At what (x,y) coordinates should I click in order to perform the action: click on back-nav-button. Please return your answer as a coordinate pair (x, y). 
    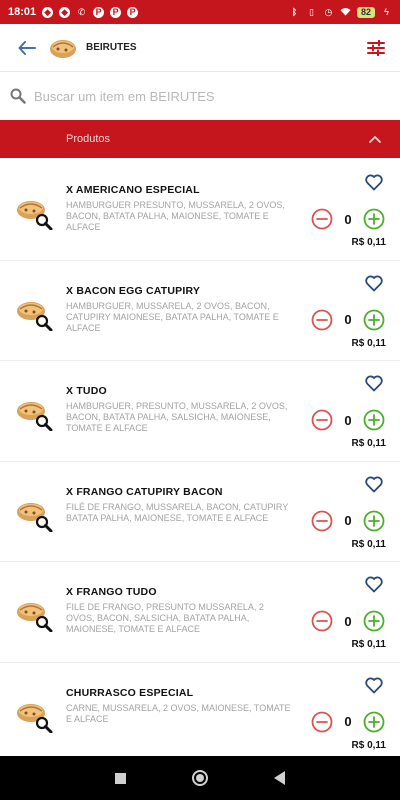
    Looking at the image, I should click on (280, 778).